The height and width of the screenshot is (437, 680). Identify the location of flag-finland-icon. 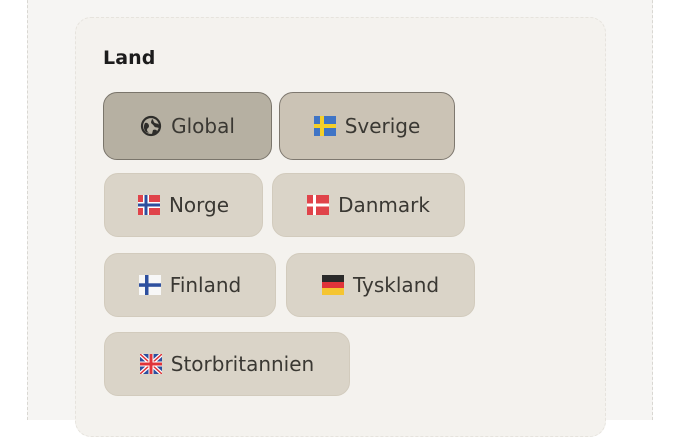
(149, 285).